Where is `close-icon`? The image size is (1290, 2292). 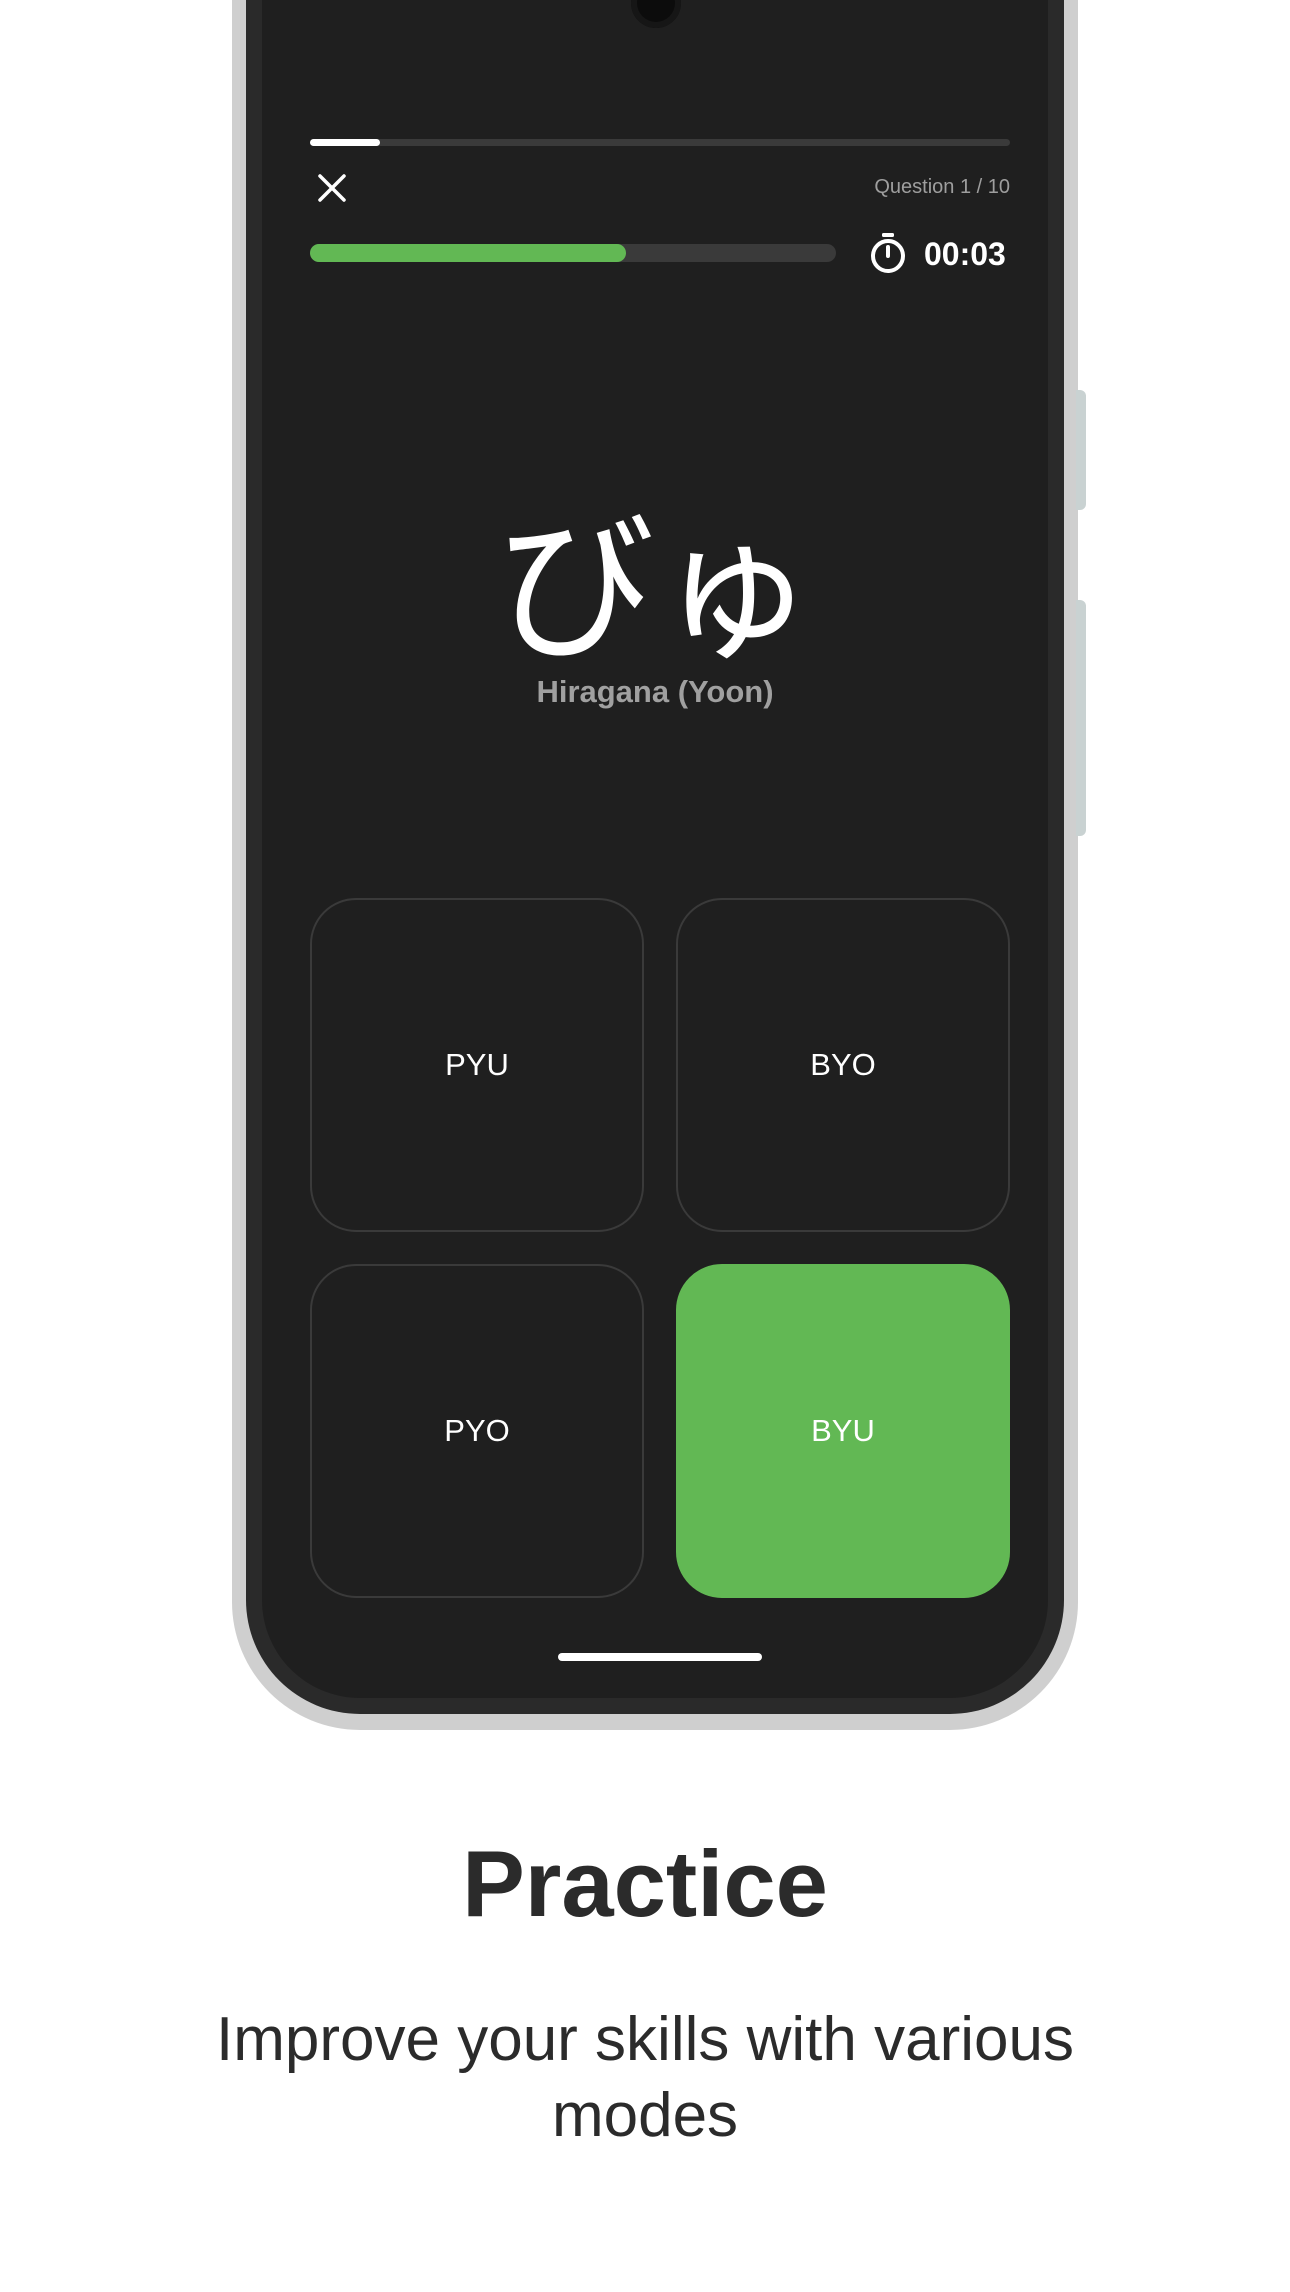 close-icon is located at coordinates (332, 188).